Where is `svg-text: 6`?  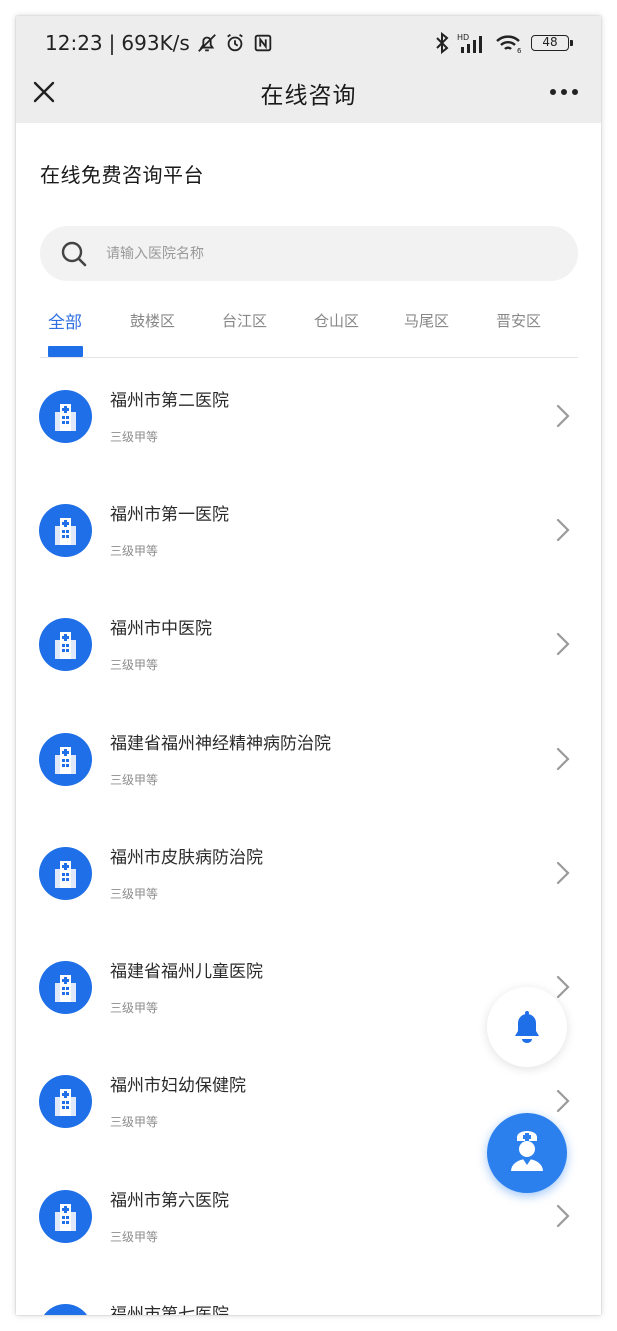 svg-text: 6 is located at coordinates (519, 50).